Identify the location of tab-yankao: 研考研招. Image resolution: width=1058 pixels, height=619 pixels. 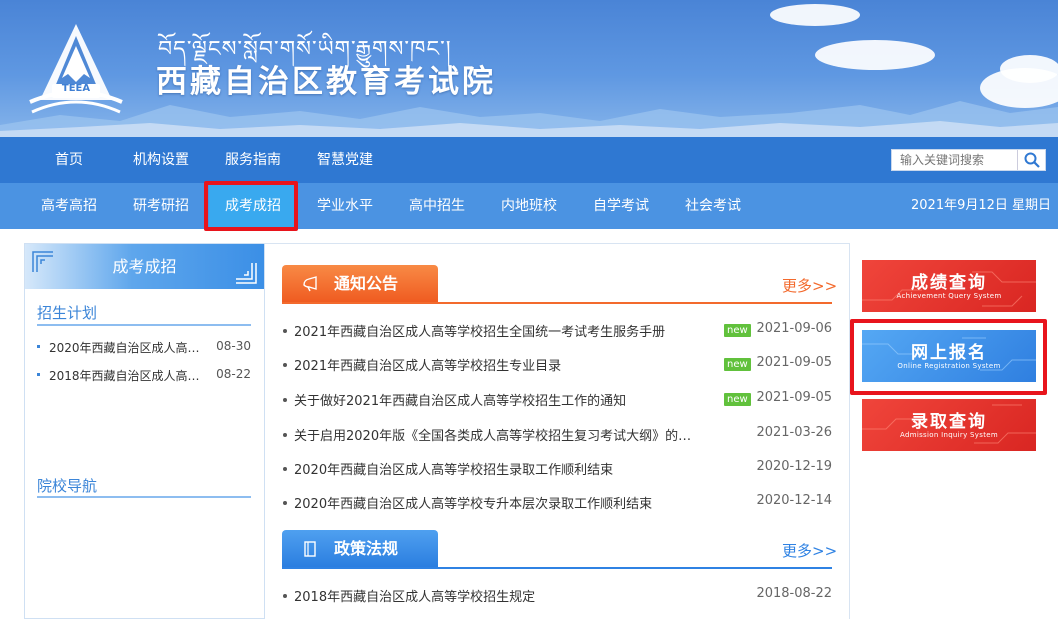
(161, 206).